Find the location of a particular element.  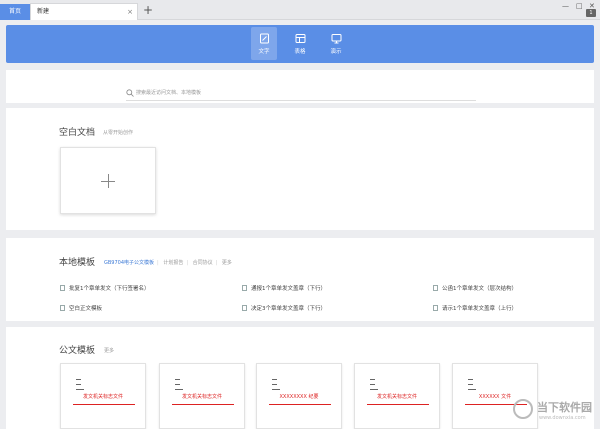

watermark-logo-icon is located at coordinates (523, 409).